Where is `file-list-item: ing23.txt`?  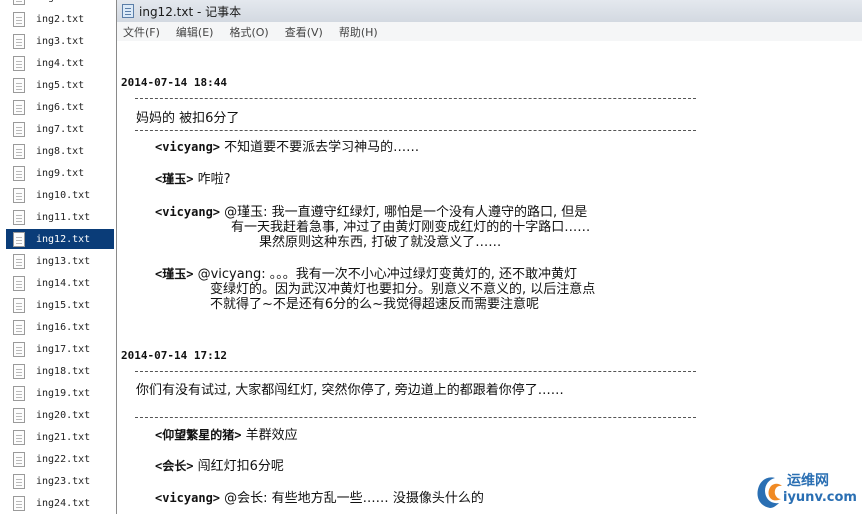 file-list-item: ing23.txt is located at coordinates (60, 481).